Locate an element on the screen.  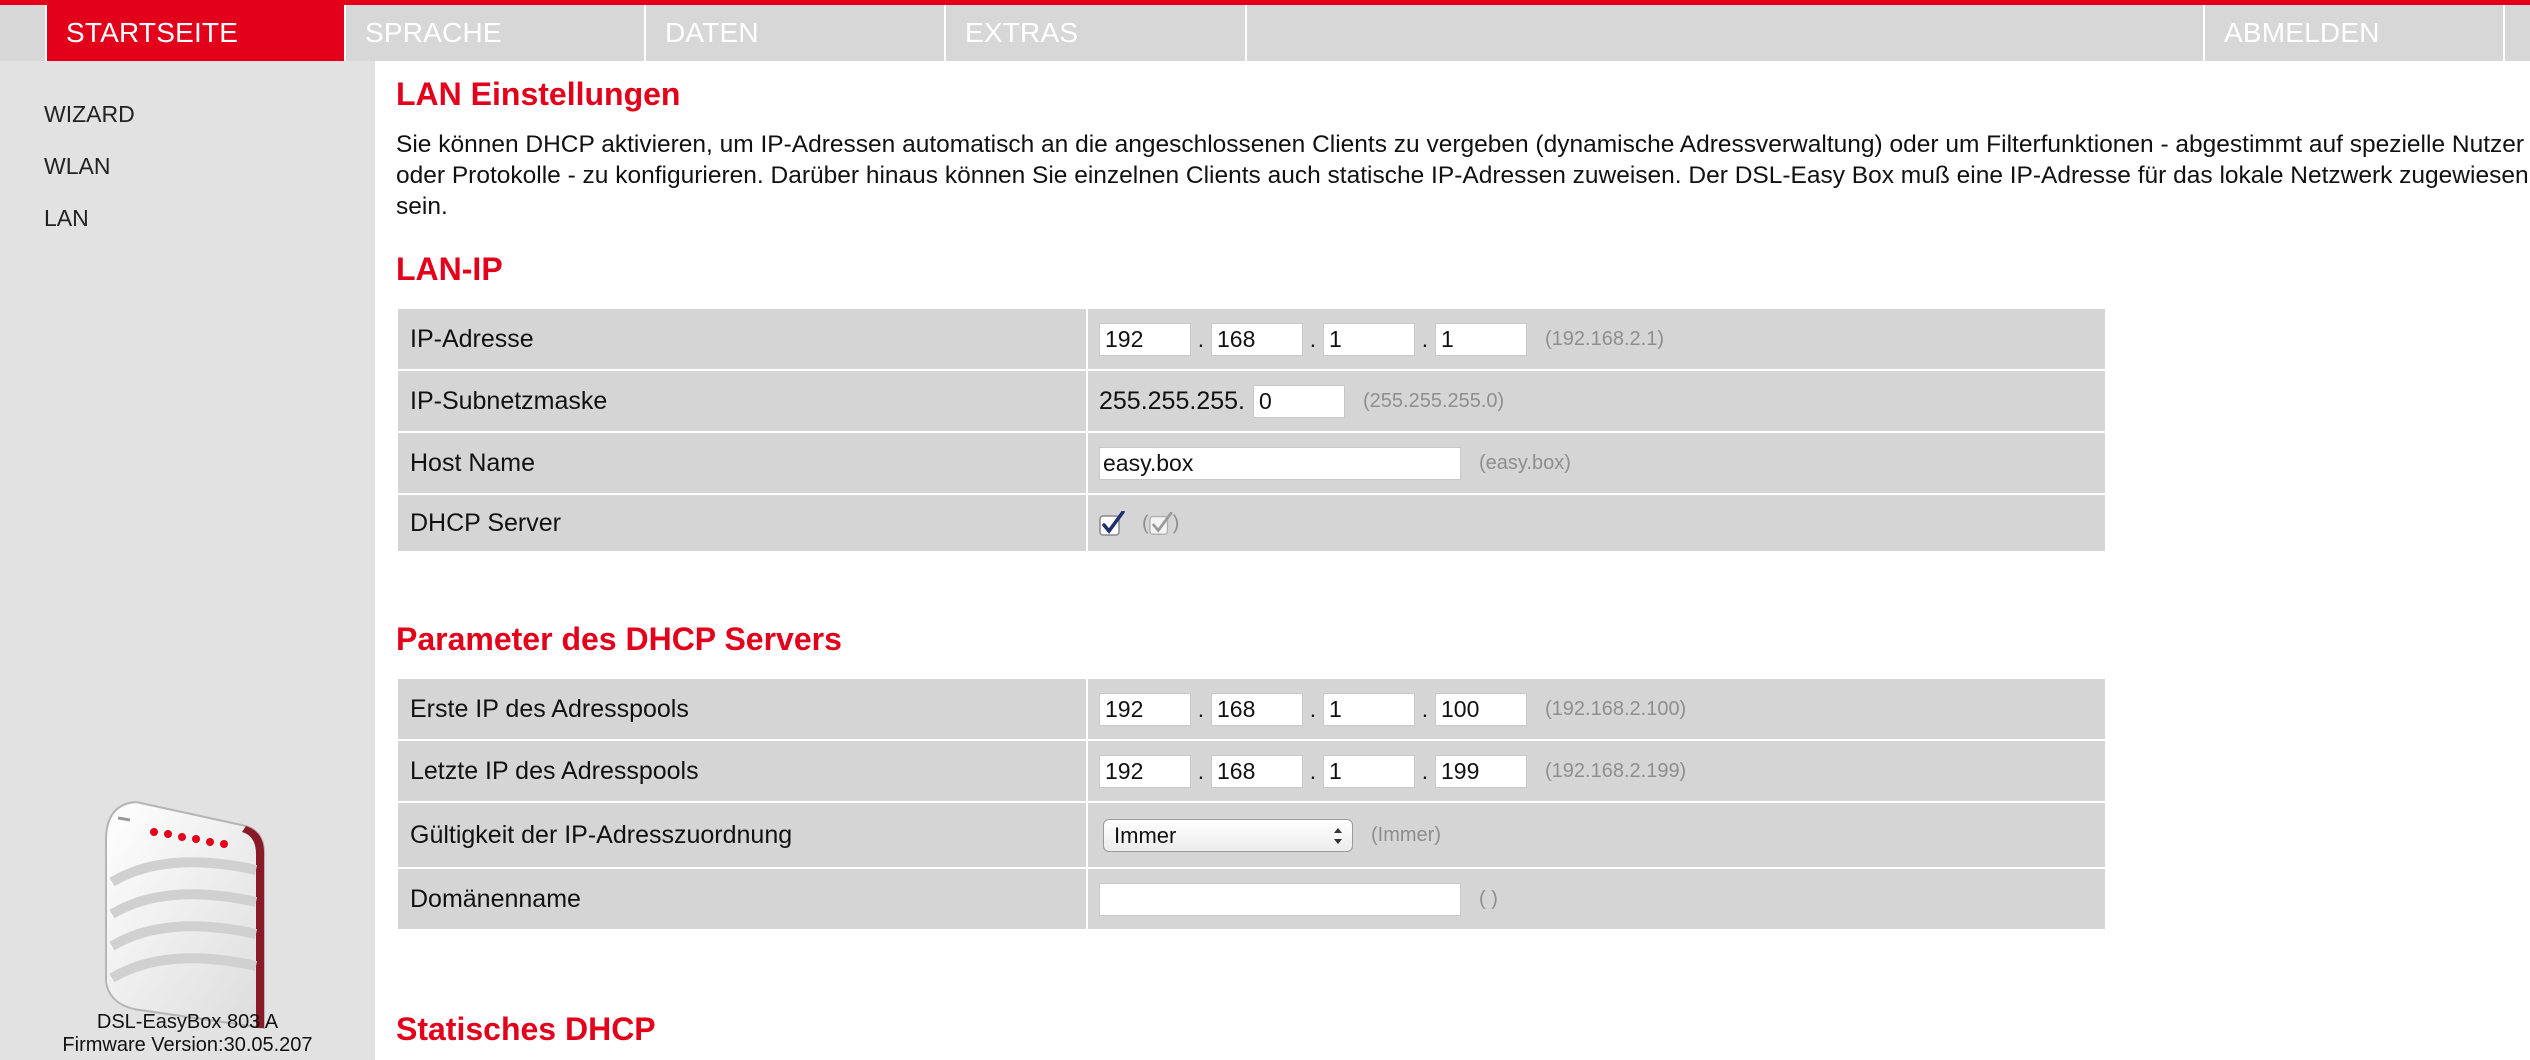
lease-label: Gültigkeit der IP-Adresszuordnung is located at coordinates (742, 835).